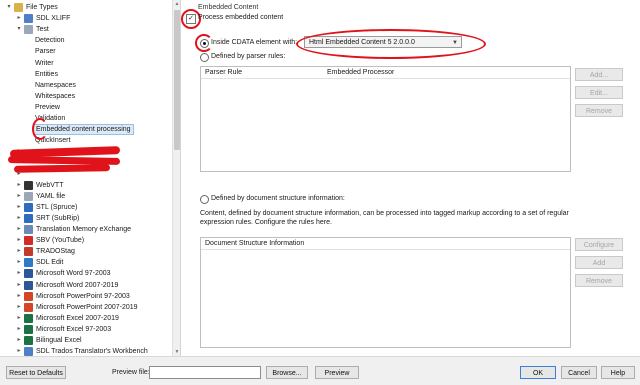  I want to click on tree-item: ▸ SDL XLIFF, so click(85, 18).